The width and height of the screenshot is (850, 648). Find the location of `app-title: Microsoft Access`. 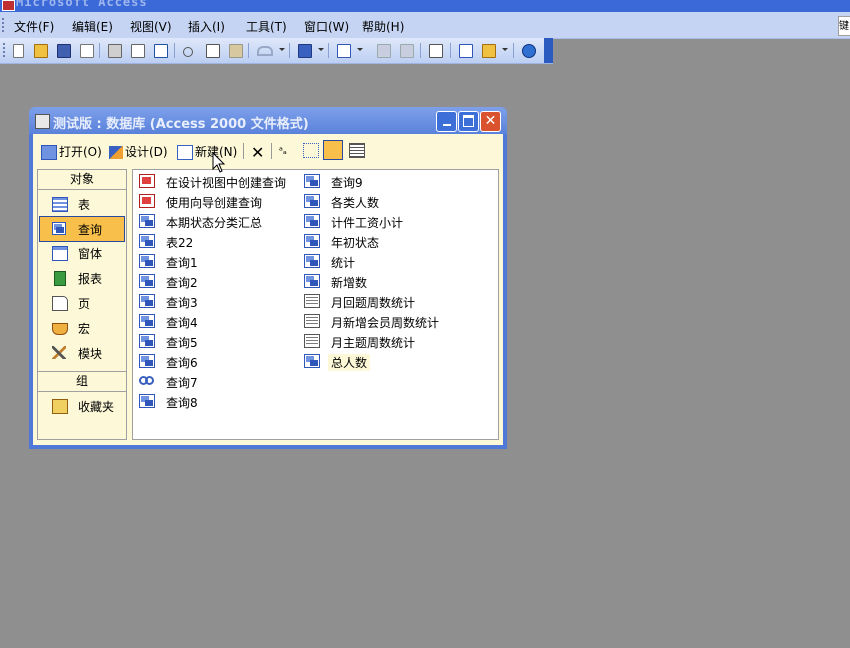

app-title: Microsoft Access is located at coordinates (82, 4).